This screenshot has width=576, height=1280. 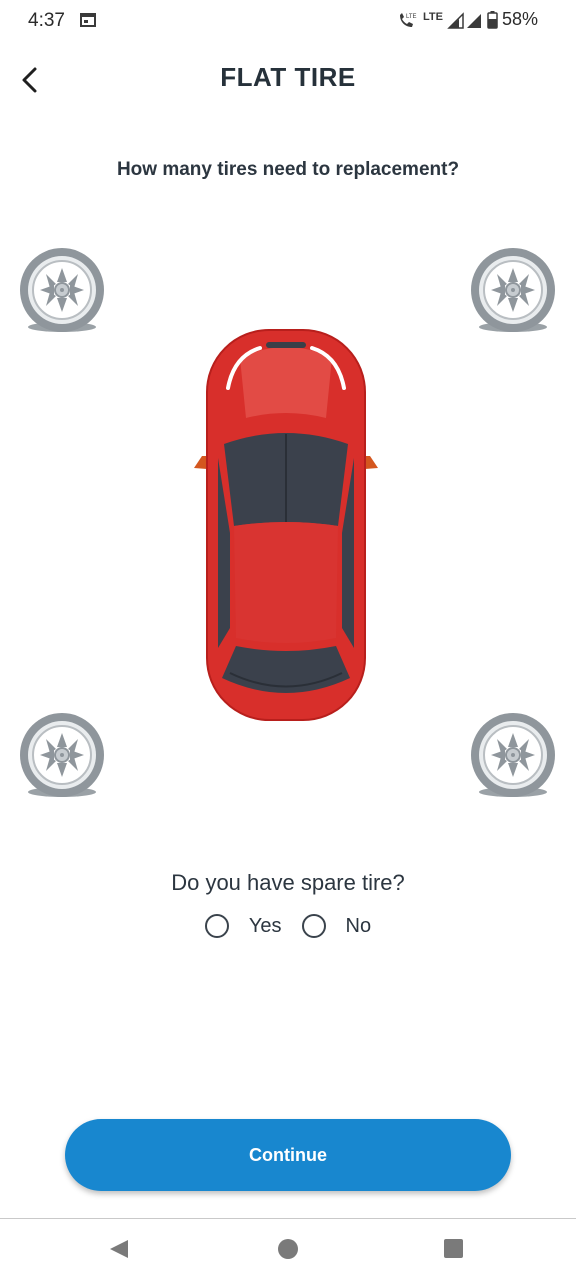 What do you see at coordinates (288, 926) in the screenshot?
I see `spare-tire-options: Yes No` at bounding box center [288, 926].